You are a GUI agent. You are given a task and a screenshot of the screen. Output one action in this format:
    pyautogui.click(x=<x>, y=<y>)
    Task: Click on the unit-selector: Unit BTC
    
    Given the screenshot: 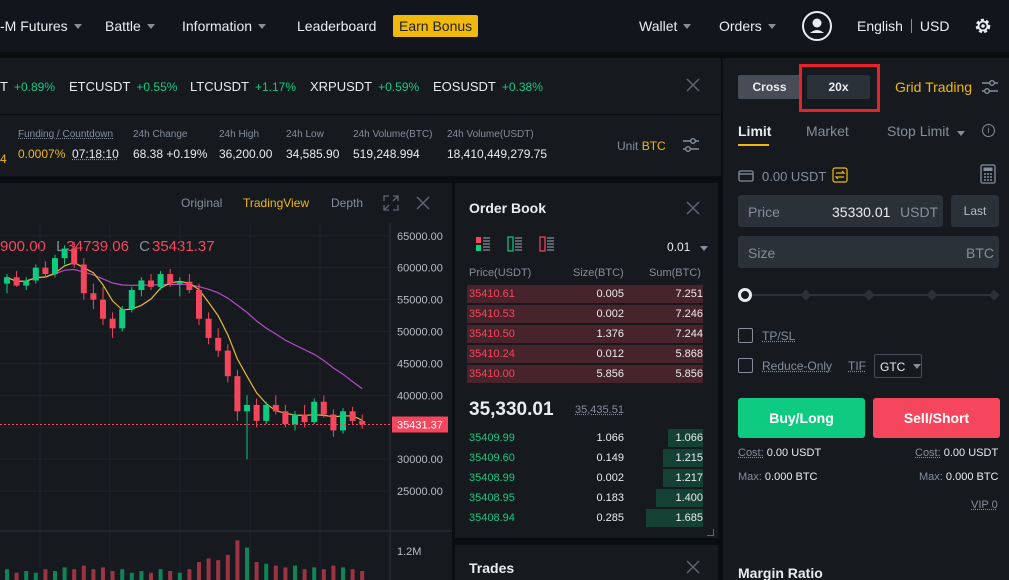 What is the action you would take?
    pyautogui.click(x=641, y=146)
    